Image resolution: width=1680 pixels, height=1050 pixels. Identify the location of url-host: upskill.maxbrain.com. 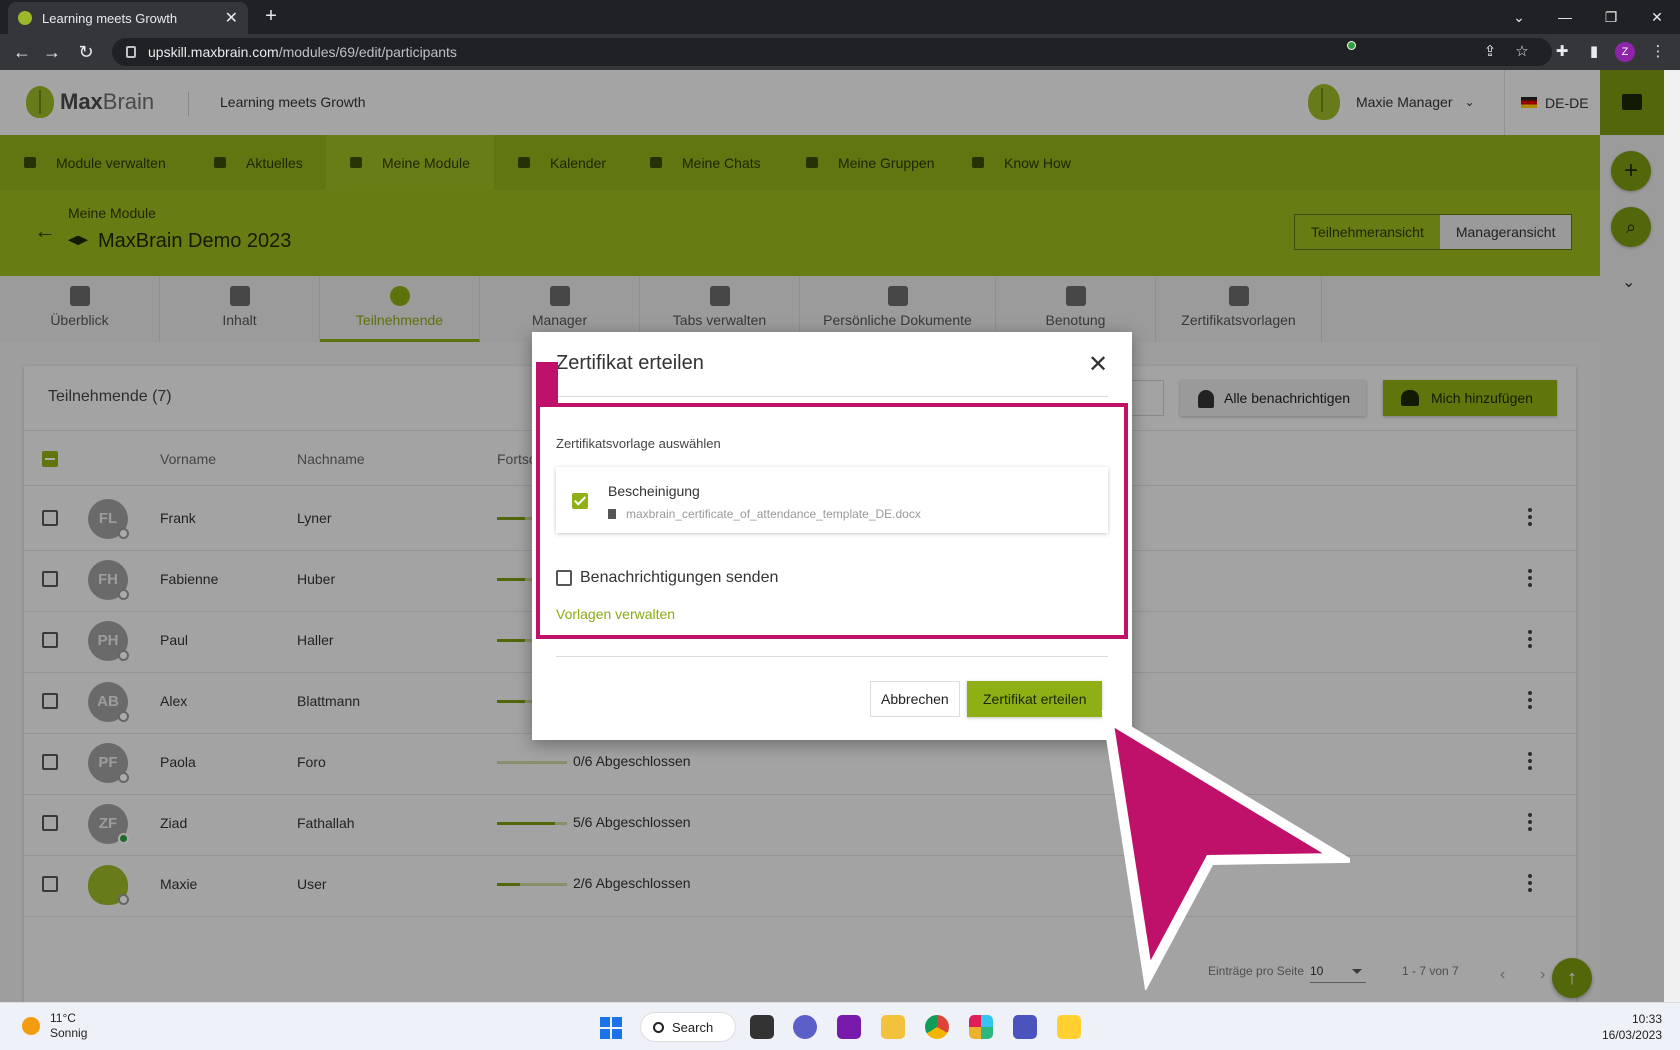
(213, 52).